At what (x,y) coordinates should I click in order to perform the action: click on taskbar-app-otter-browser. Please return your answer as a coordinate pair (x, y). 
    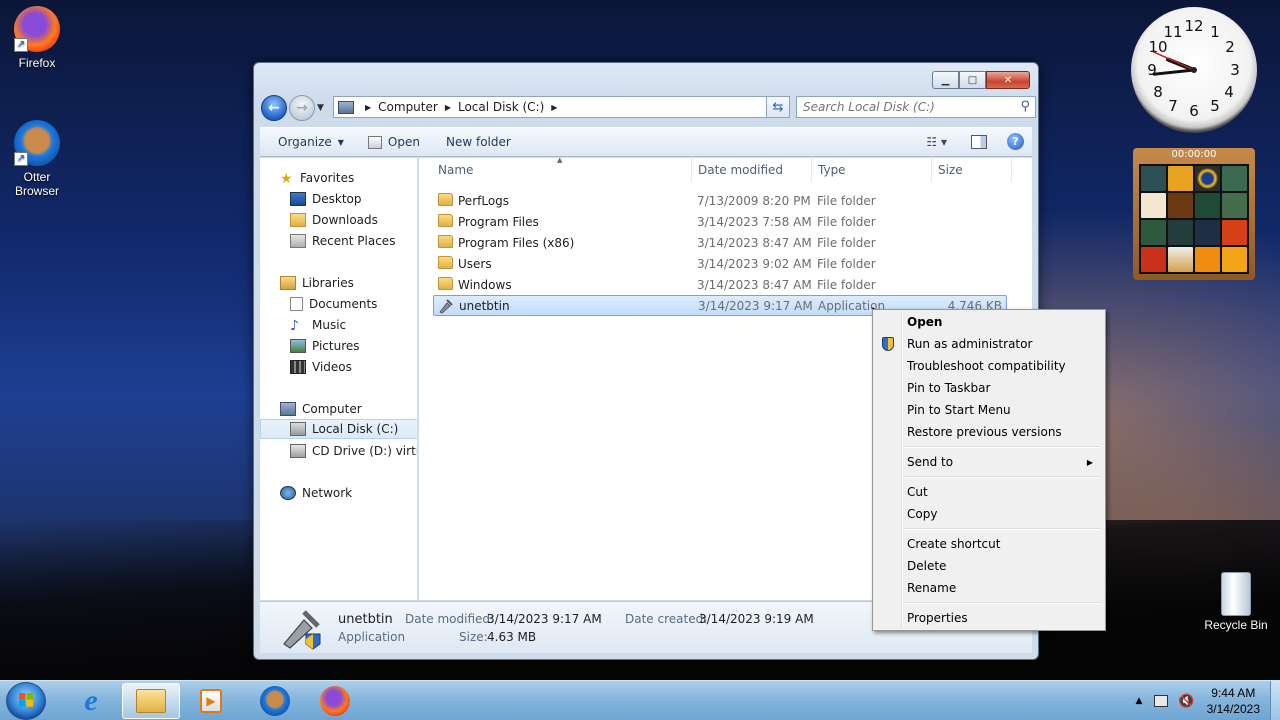
    Looking at the image, I should click on (275, 701).